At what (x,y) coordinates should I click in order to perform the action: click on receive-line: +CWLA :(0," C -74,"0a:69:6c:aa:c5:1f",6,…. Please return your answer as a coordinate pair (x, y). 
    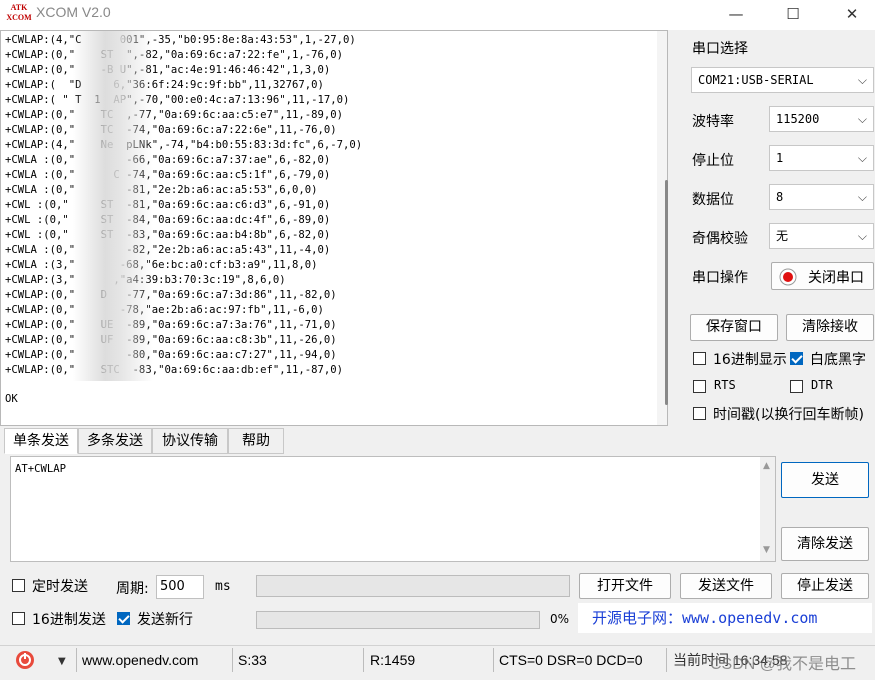
    Looking at the image, I should click on (168, 175).